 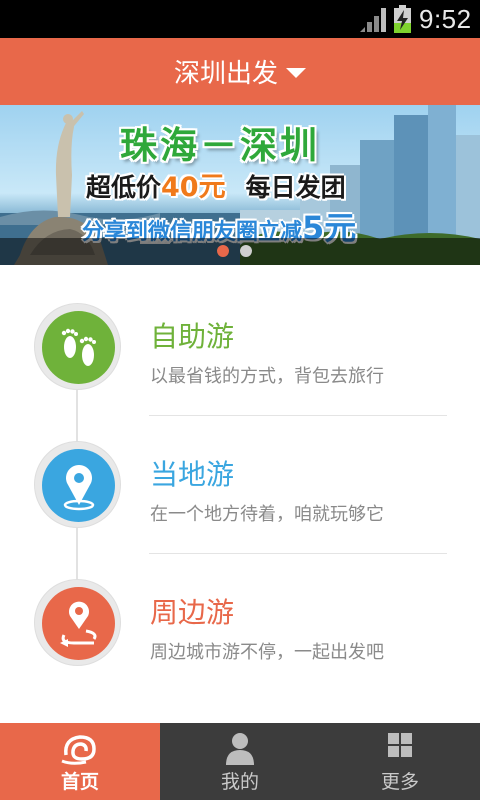 I want to click on banner-price-value: 40元, so click(x=193, y=187).